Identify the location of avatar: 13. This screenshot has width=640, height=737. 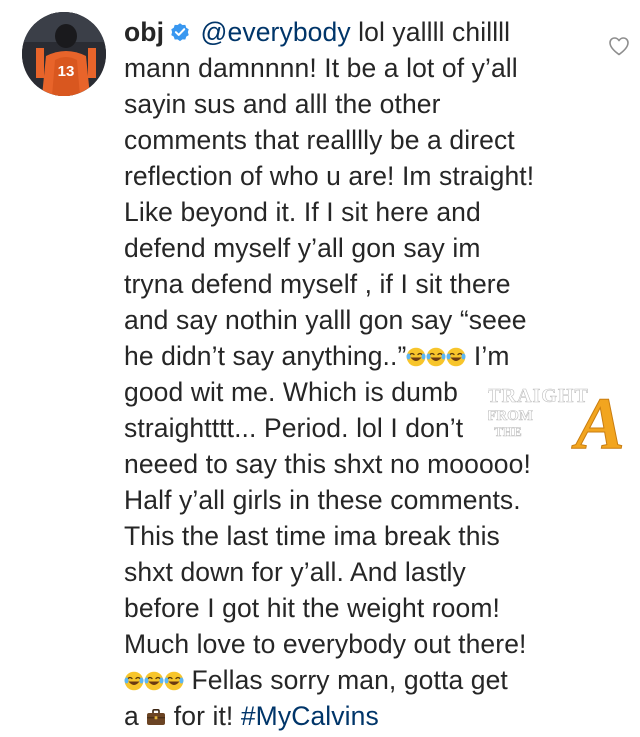
(64, 54).